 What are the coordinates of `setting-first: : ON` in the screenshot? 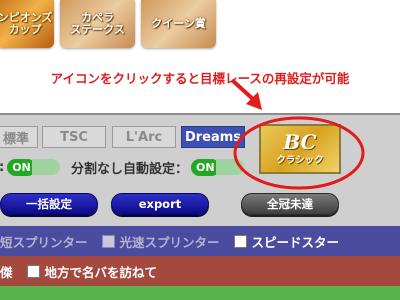 It's located at (30, 167).